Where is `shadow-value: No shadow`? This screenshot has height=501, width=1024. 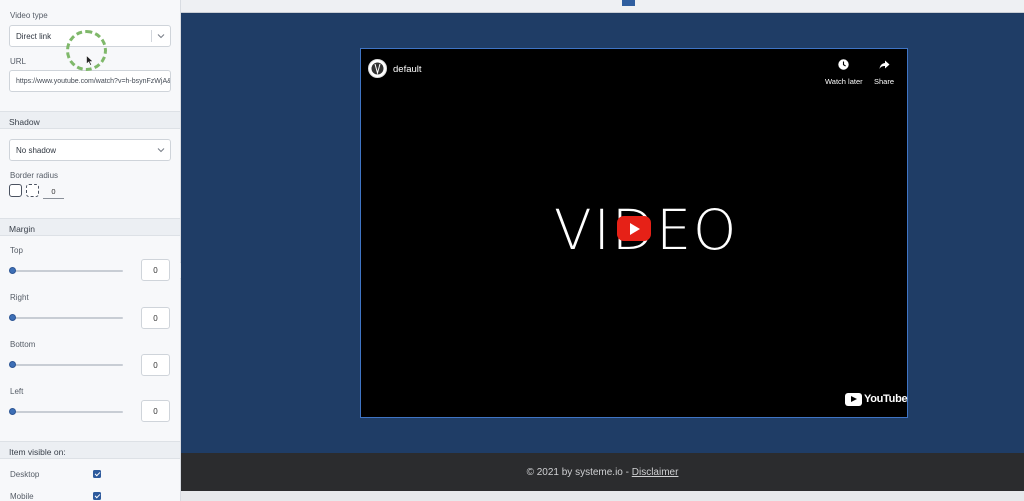
shadow-value: No shadow is located at coordinates (36, 150).